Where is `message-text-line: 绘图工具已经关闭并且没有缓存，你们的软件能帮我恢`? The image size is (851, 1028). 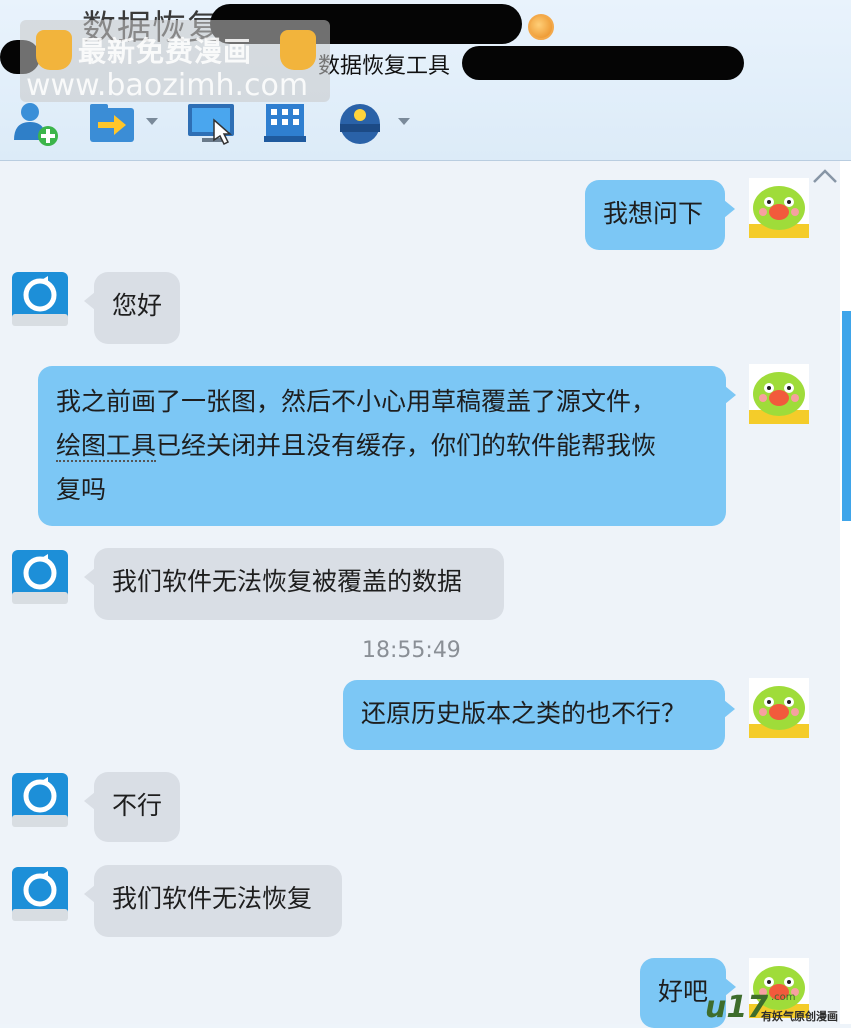 message-text-line: 绘图工具已经关闭并且没有缓存，你们的软件能帮我恢 is located at coordinates (382, 446).